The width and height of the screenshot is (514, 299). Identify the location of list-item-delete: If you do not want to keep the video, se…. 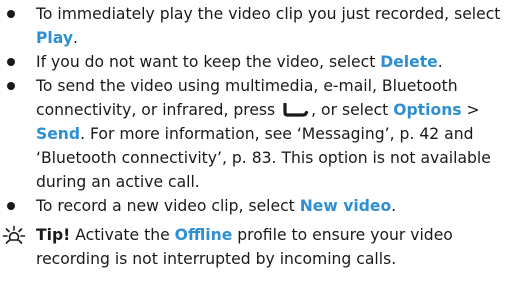
(255, 62).